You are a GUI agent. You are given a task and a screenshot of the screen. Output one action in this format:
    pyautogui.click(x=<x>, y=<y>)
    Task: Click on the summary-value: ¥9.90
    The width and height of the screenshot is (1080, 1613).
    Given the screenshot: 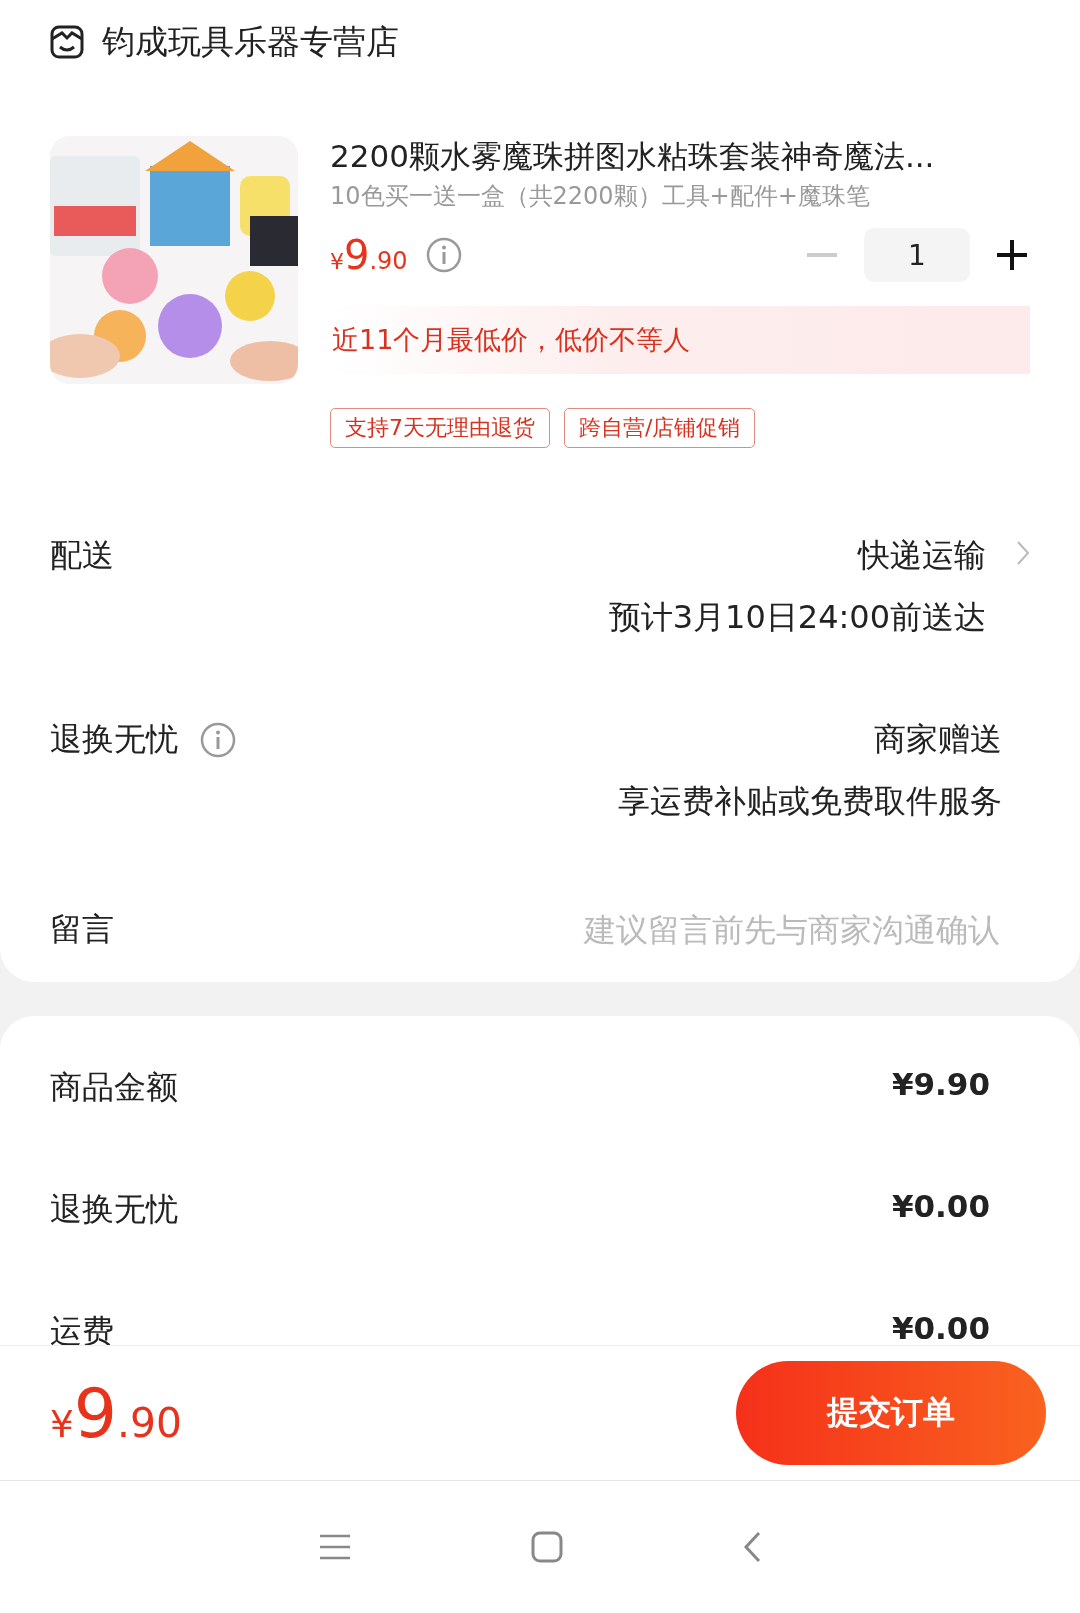 What is the action you would take?
    pyautogui.click(x=940, y=1085)
    